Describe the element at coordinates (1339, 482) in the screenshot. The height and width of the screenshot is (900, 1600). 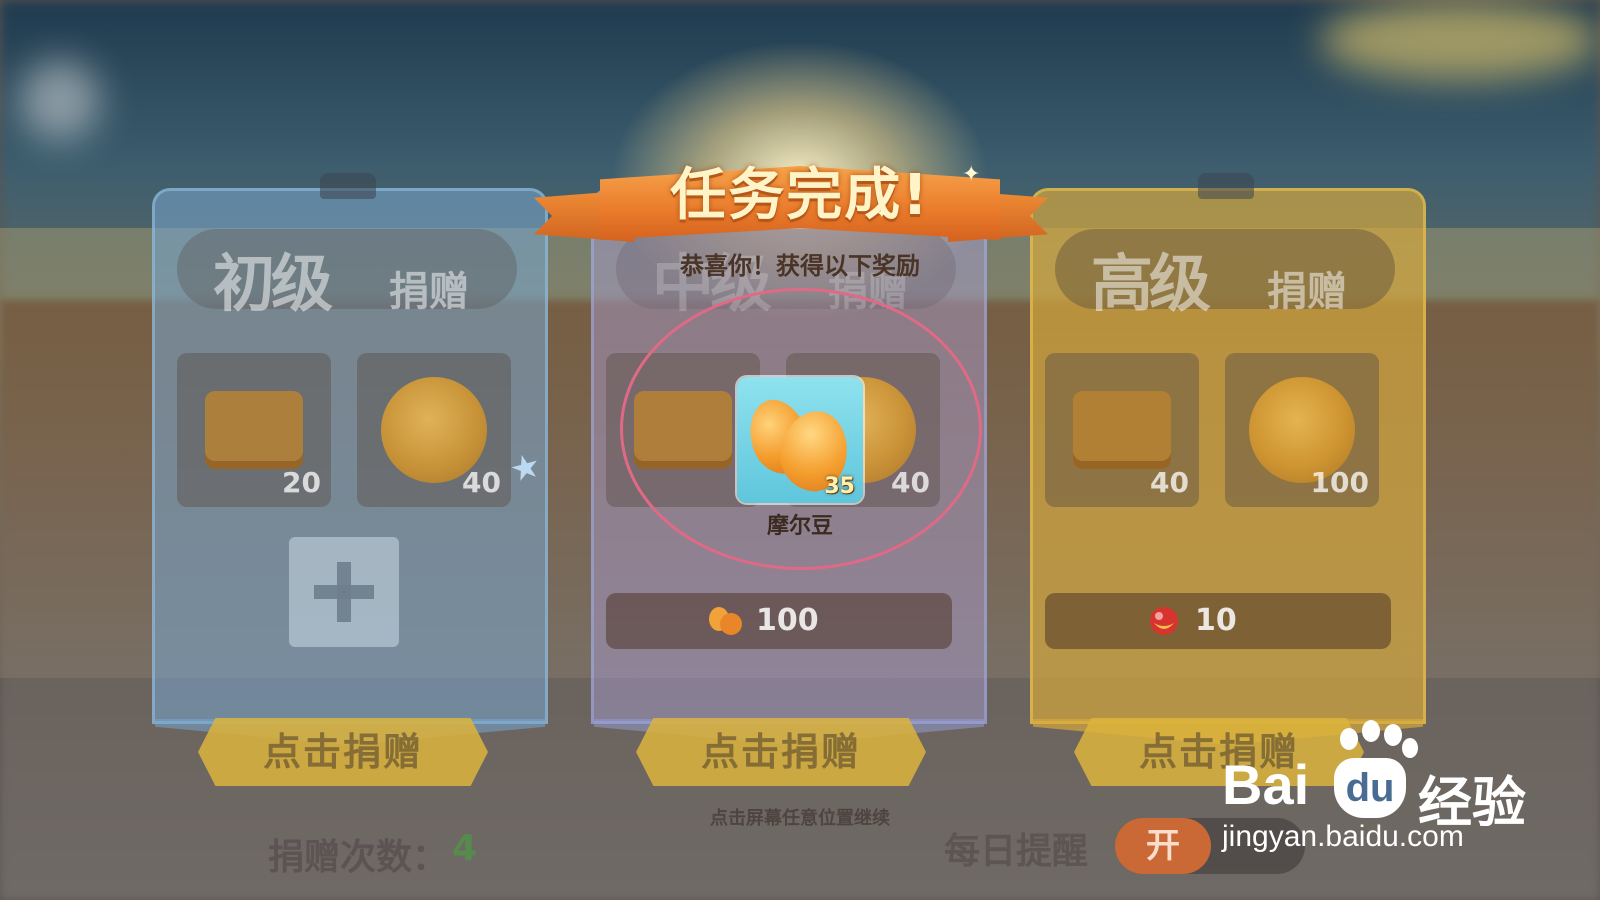
I see `slot-count: 100` at that location.